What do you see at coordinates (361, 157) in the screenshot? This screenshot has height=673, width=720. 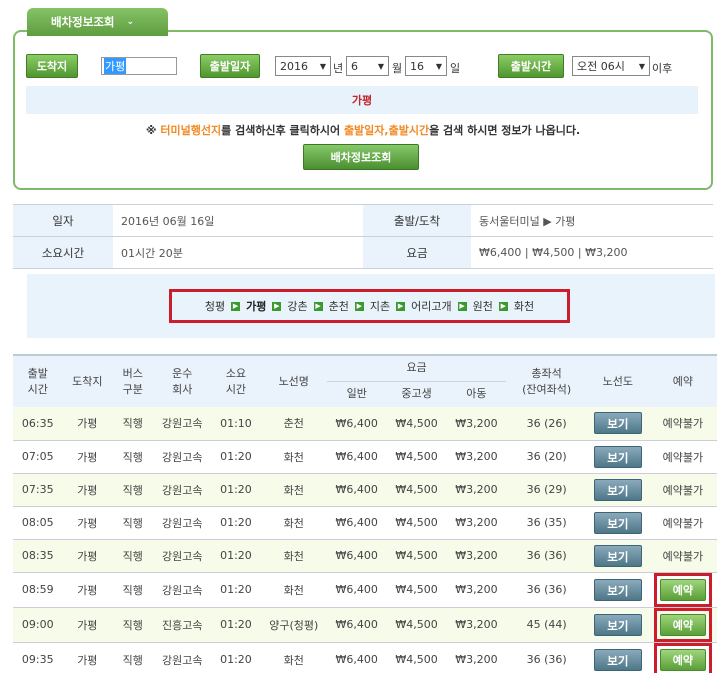 I see `search-button: 배차정보조회` at bounding box center [361, 157].